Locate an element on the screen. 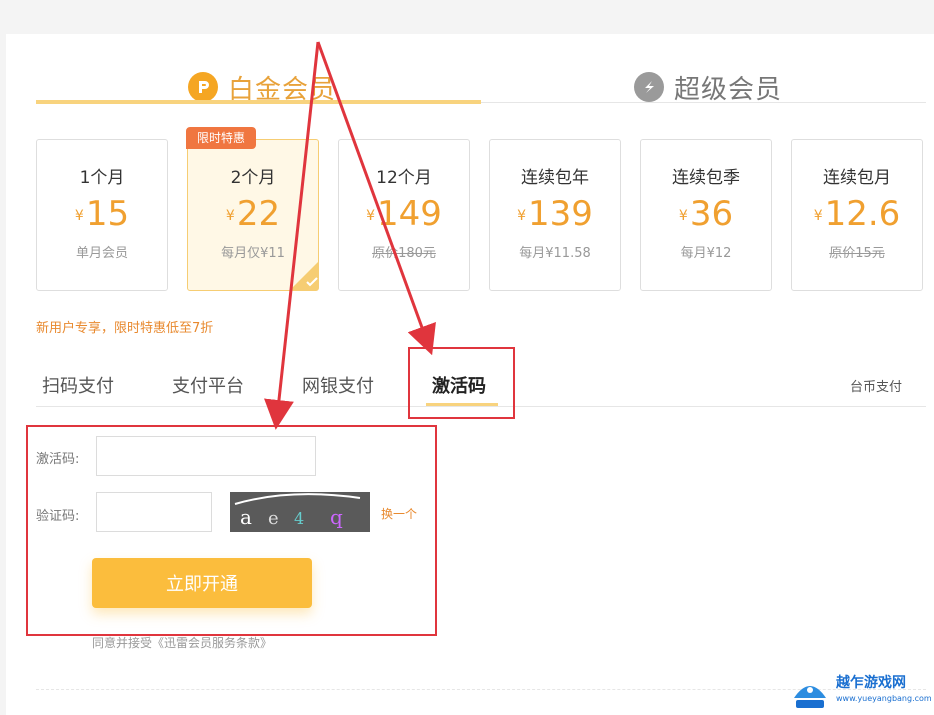 Image resolution: width=934 pixels, height=715 pixels. watermark-url: www.yueyangbang.com is located at coordinates (884, 698).